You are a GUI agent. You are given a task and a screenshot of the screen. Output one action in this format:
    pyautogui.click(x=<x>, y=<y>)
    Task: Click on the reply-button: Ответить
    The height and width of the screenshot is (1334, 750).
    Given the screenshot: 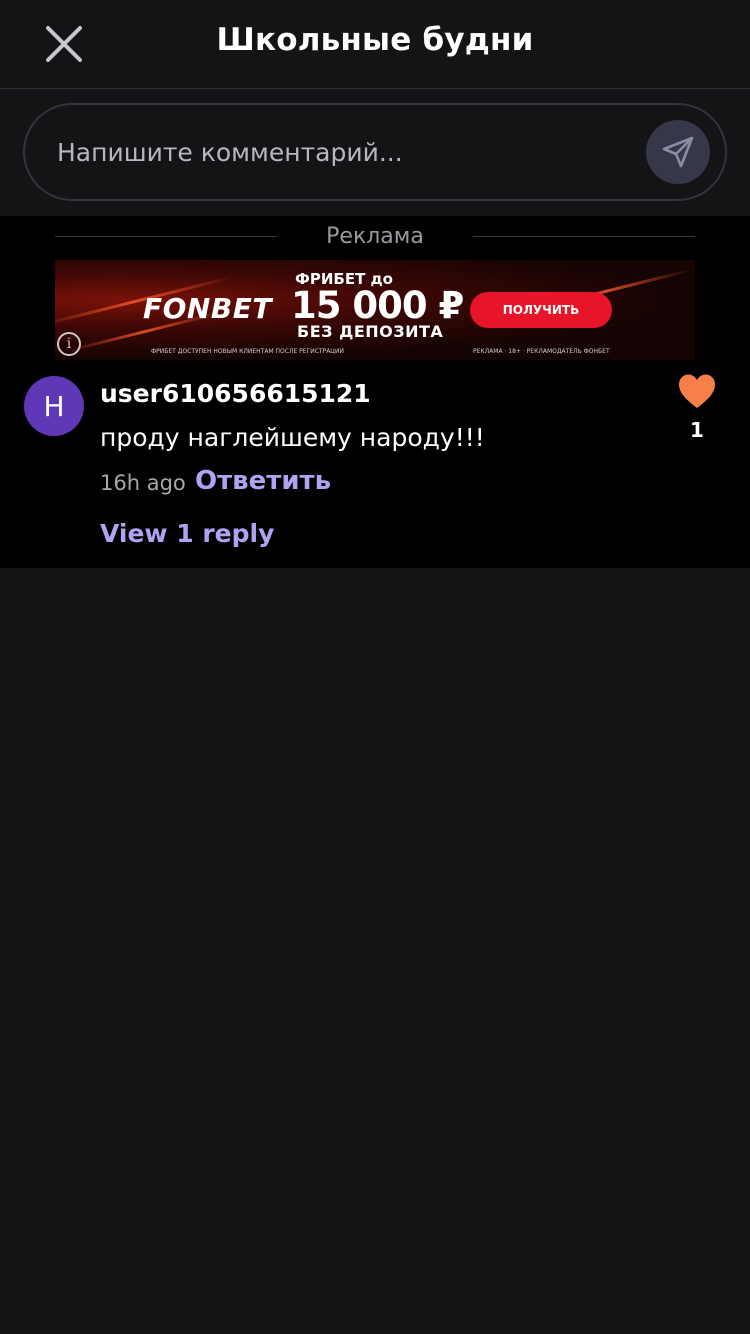 What is the action you would take?
    pyautogui.click(x=263, y=481)
    